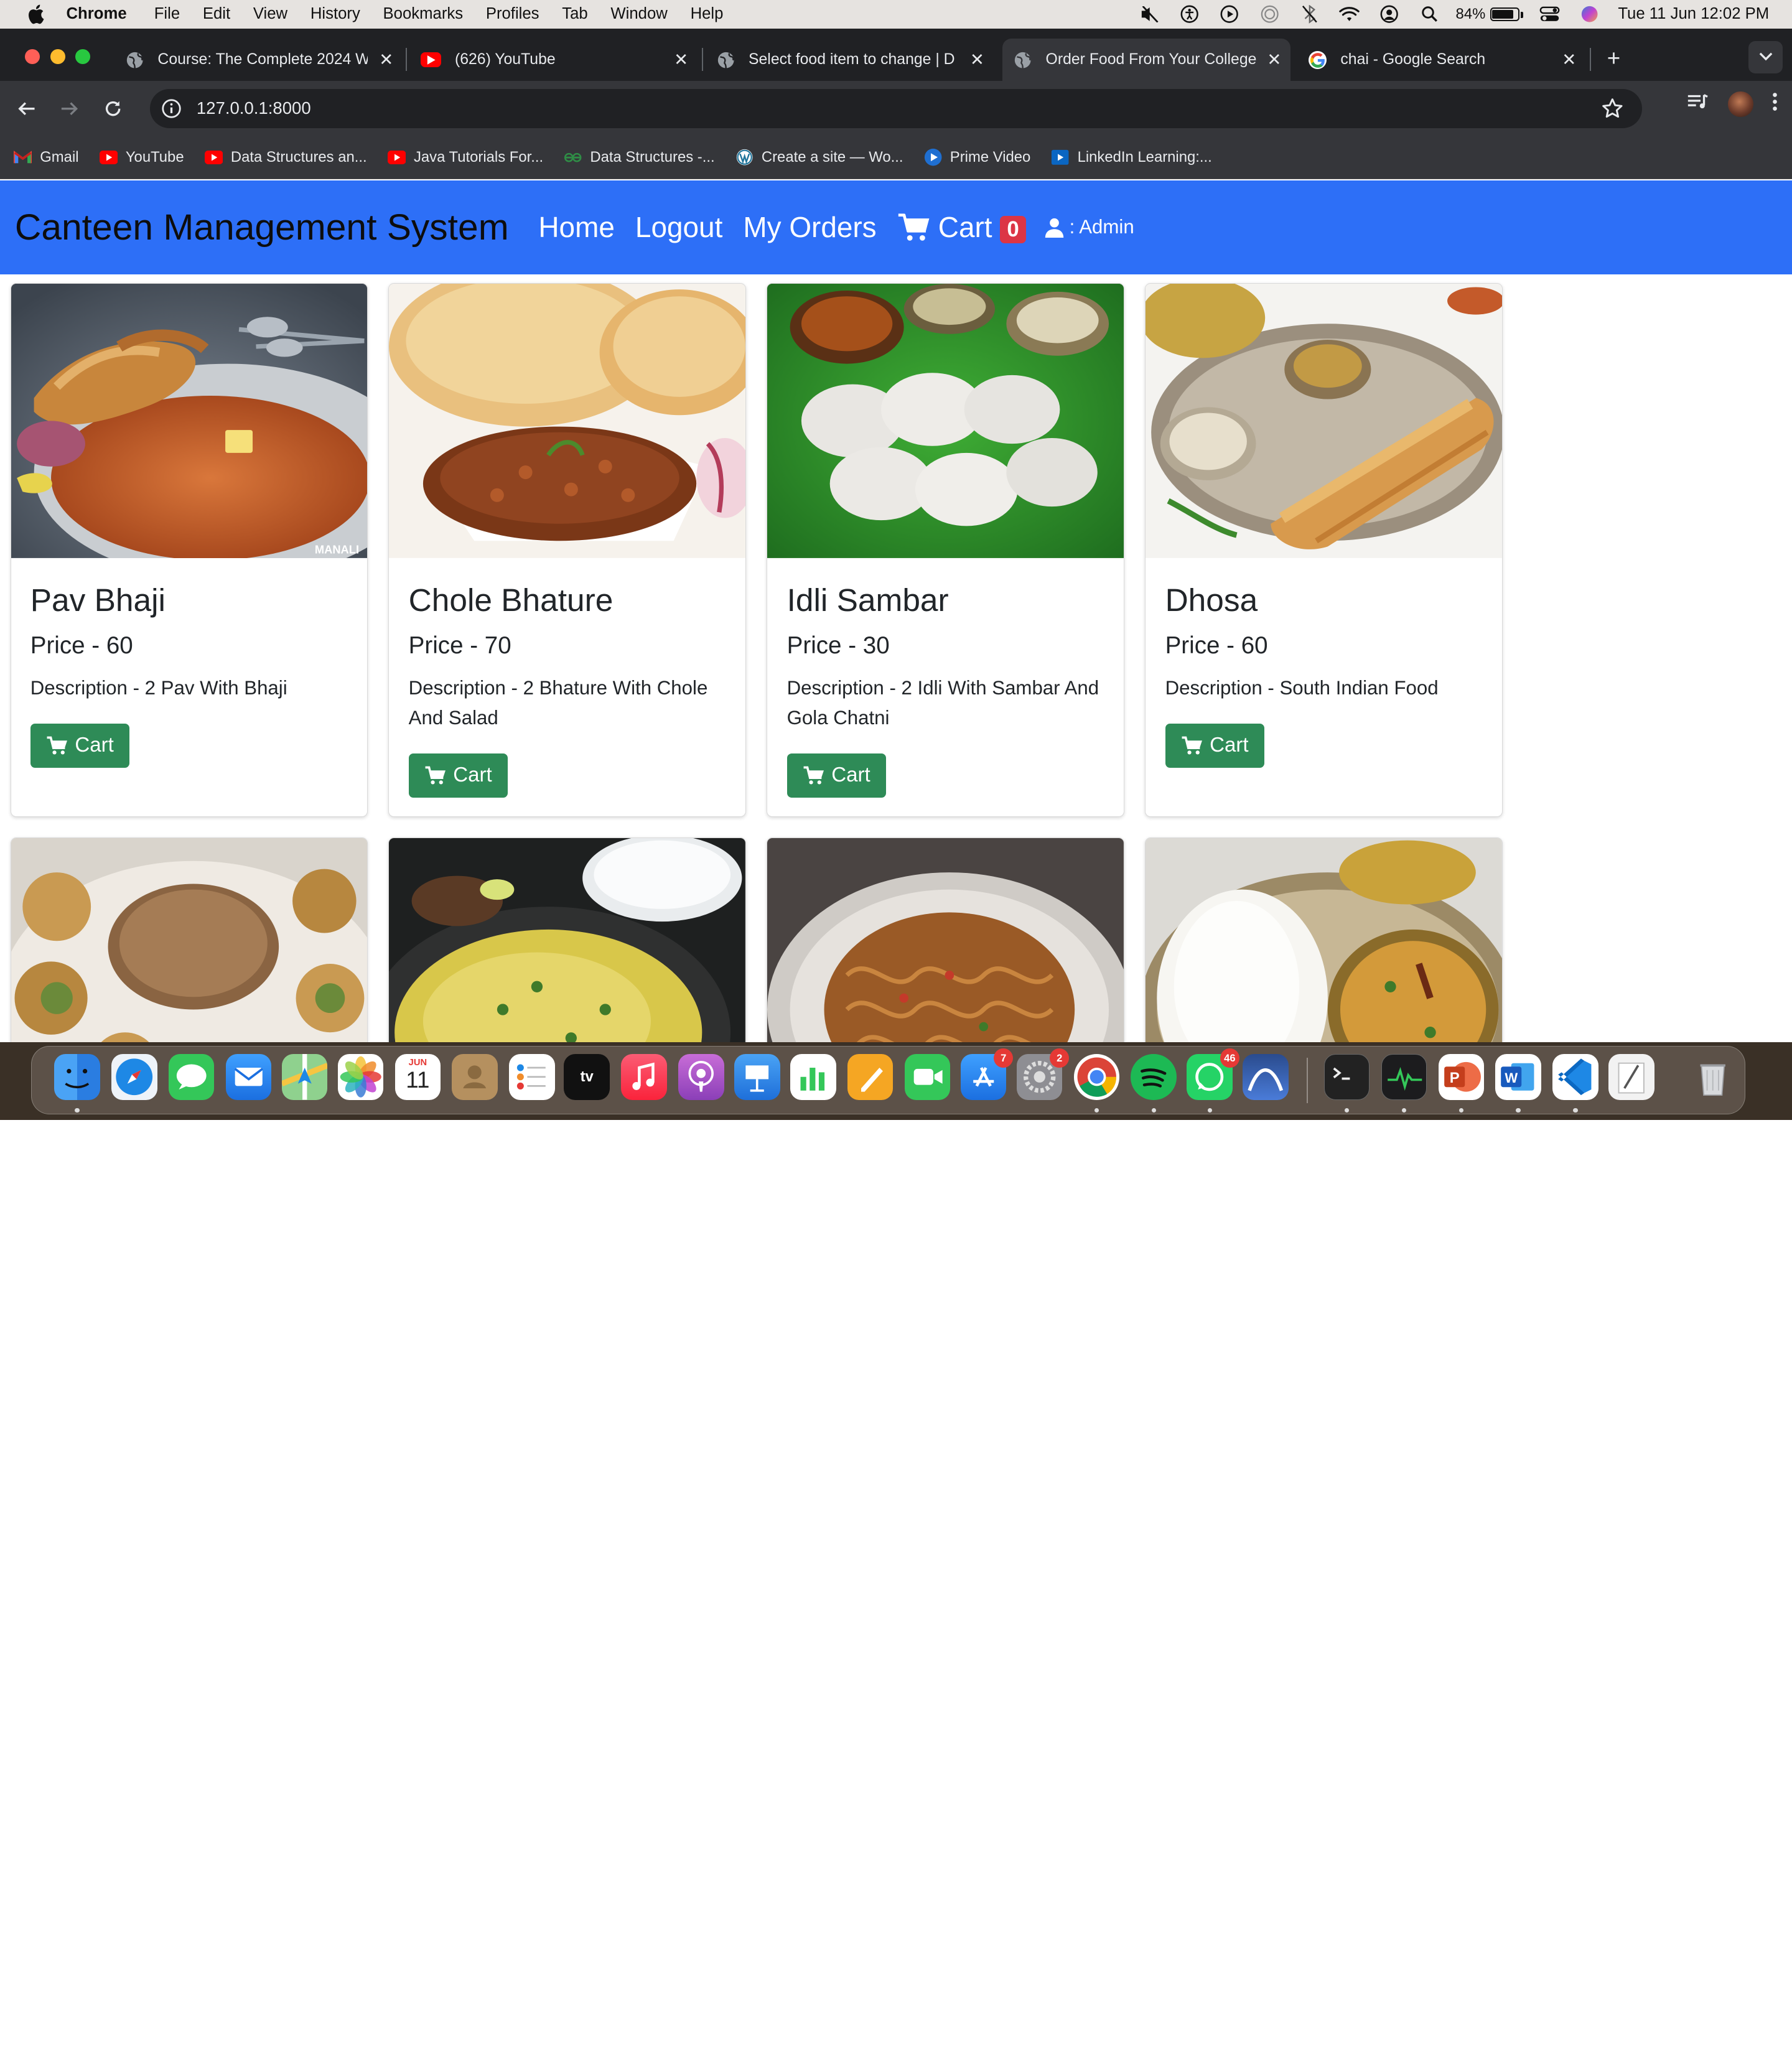 Image resolution: width=1792 pixels, height=2057 pixels. I want to click on menu-edit: Edit, so click(217, 14).